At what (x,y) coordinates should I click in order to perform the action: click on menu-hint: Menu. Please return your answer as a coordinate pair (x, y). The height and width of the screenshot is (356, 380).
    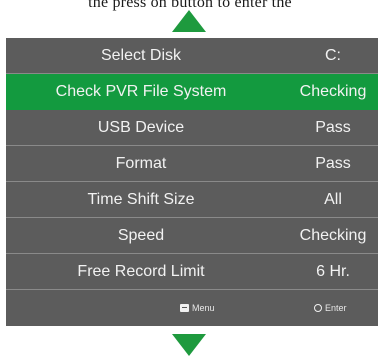
    Looking at the image, I should click on (197, 308).